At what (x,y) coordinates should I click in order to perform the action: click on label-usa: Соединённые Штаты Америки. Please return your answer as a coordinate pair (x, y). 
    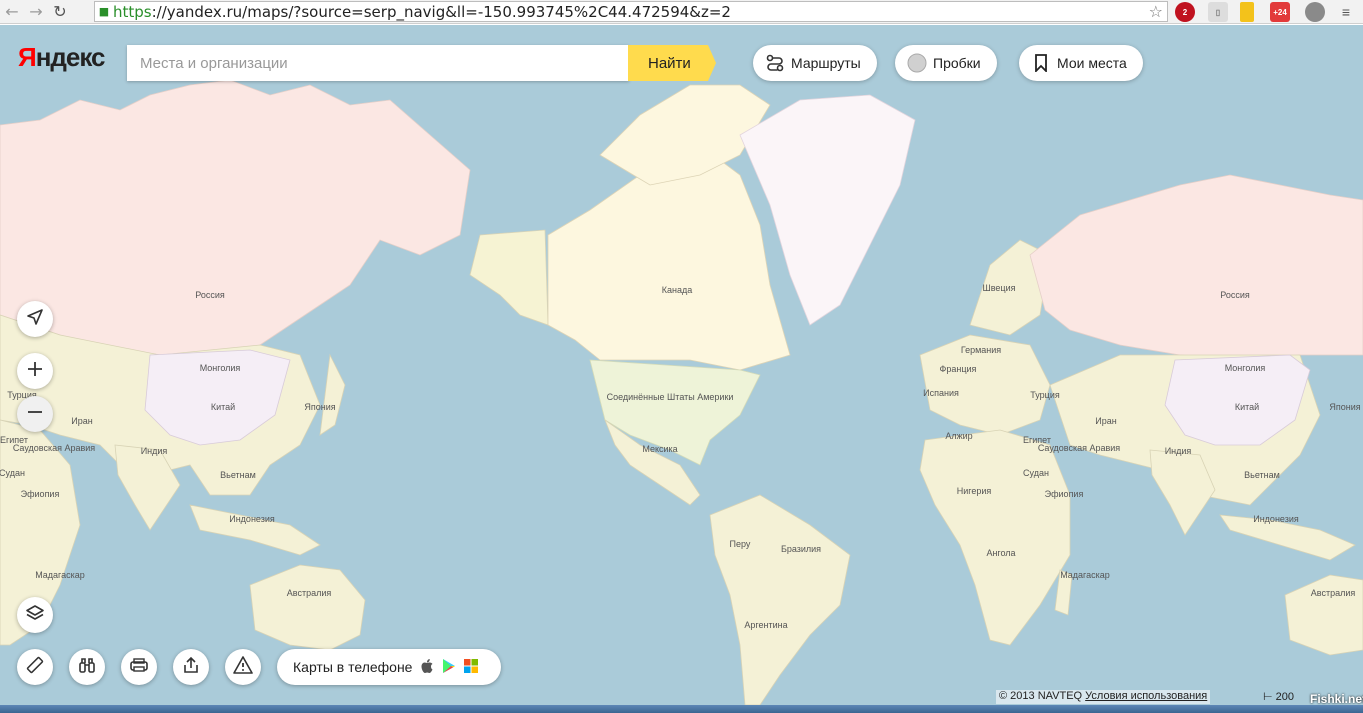
    Looking at the image, I should click on (670, 397).